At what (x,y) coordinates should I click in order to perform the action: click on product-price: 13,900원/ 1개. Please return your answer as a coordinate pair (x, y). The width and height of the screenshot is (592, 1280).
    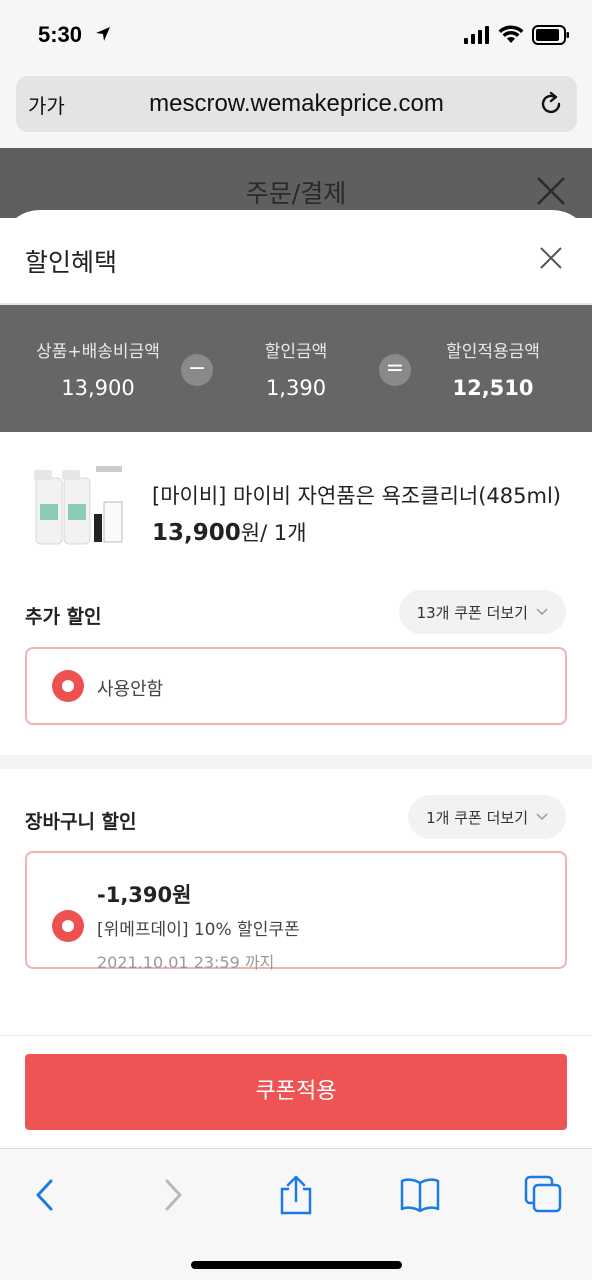
    Looking at the image, I should click on (229, 532).